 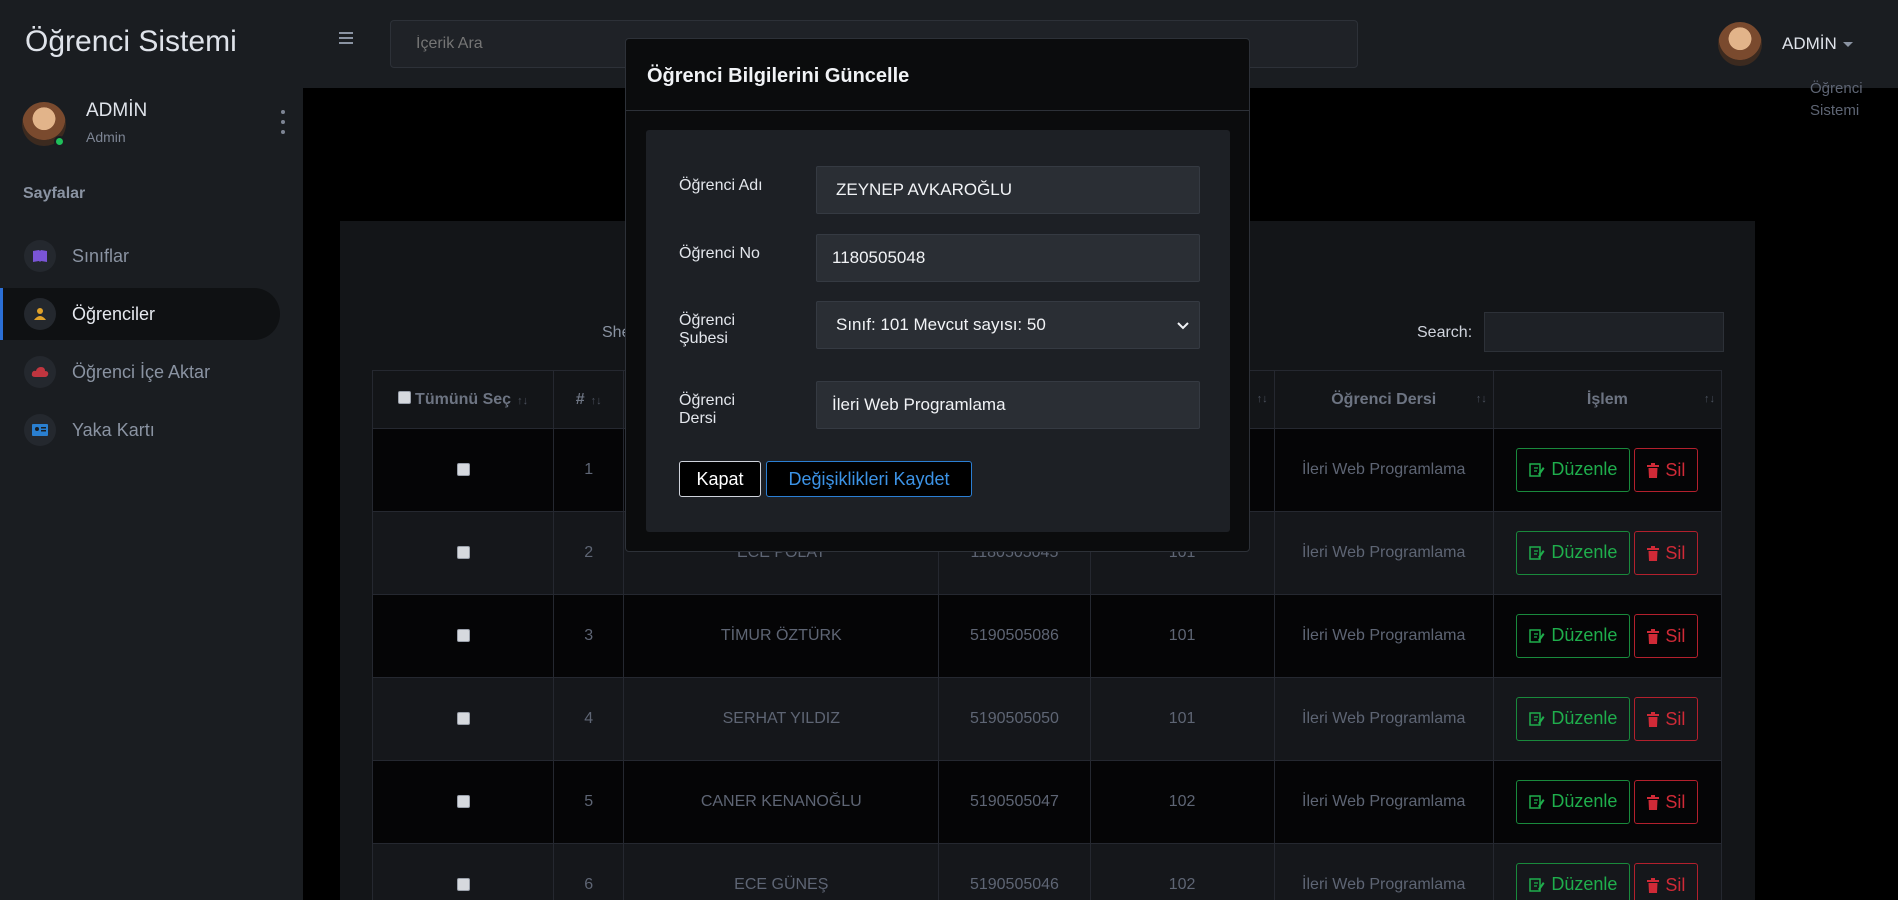 I want to click on sidebar-user-name: ADMİN, so click(x=117, y=110).